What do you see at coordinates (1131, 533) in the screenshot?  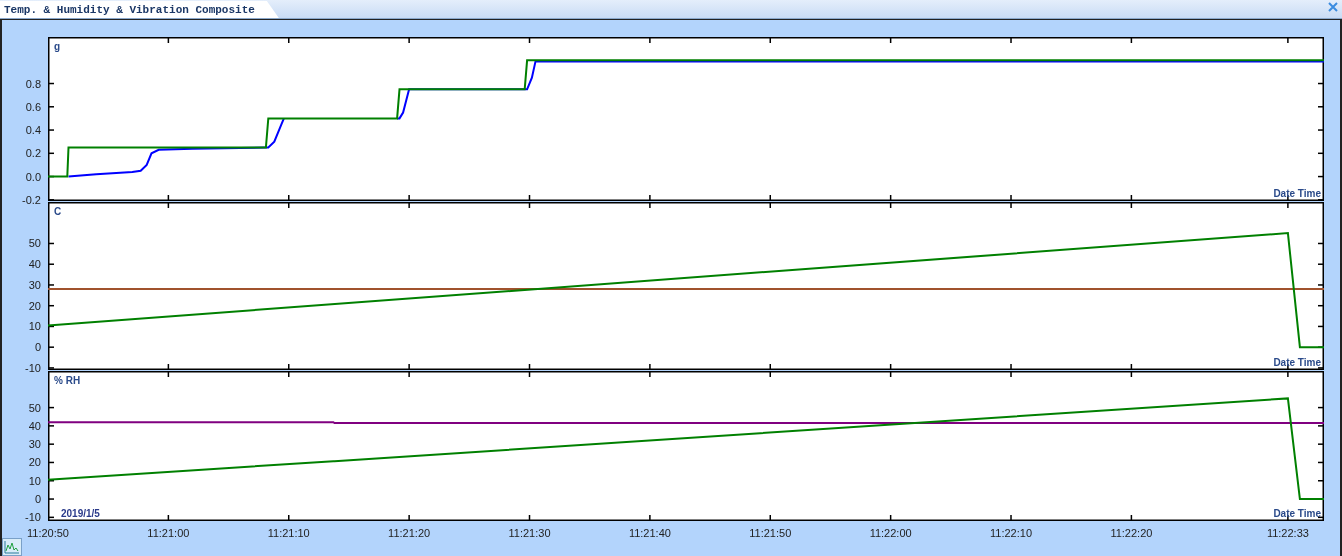 I see `axis-tick-label: 11:22:20` at bounding box center [1131, 533].